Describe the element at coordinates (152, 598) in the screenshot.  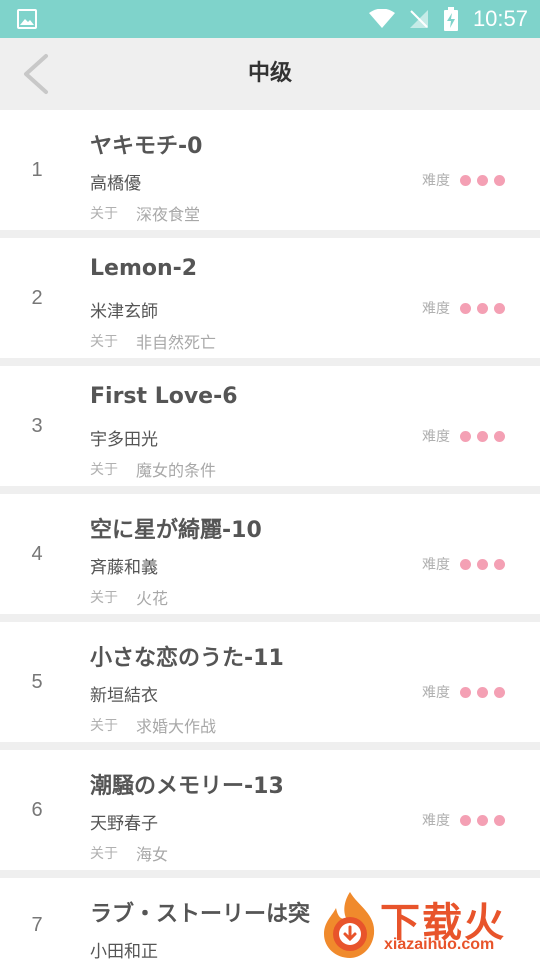
I see `song-source: 火花` at that location.